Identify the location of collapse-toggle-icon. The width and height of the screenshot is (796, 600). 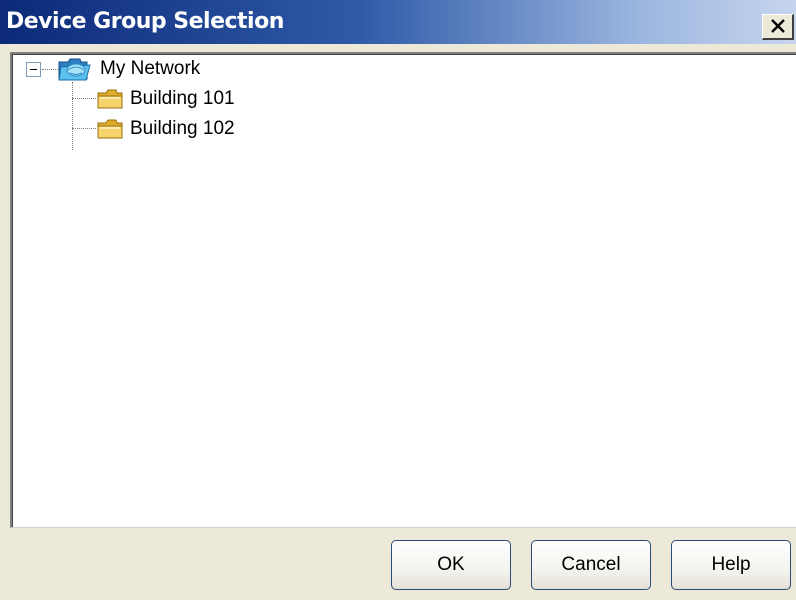
(33, 69).